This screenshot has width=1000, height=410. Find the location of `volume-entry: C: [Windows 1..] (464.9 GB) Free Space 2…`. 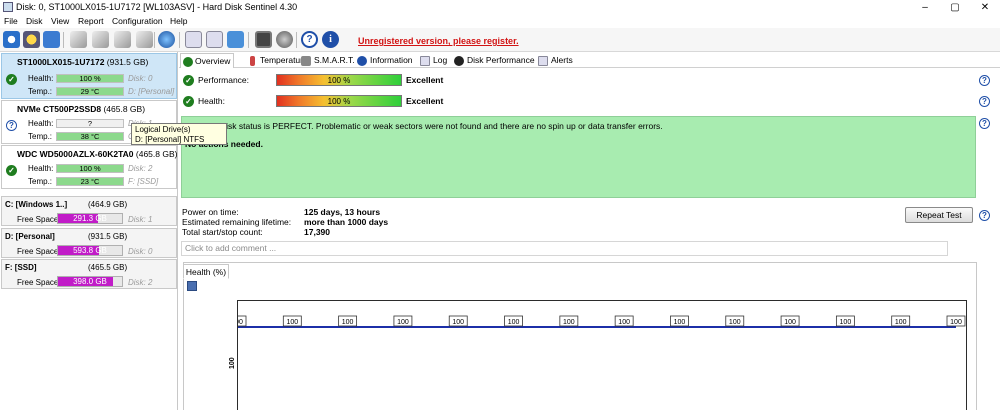

volume-entry: C: [Windows 1..] (464.9 GB) Free Space 2… is located at coordinates (89, 211).